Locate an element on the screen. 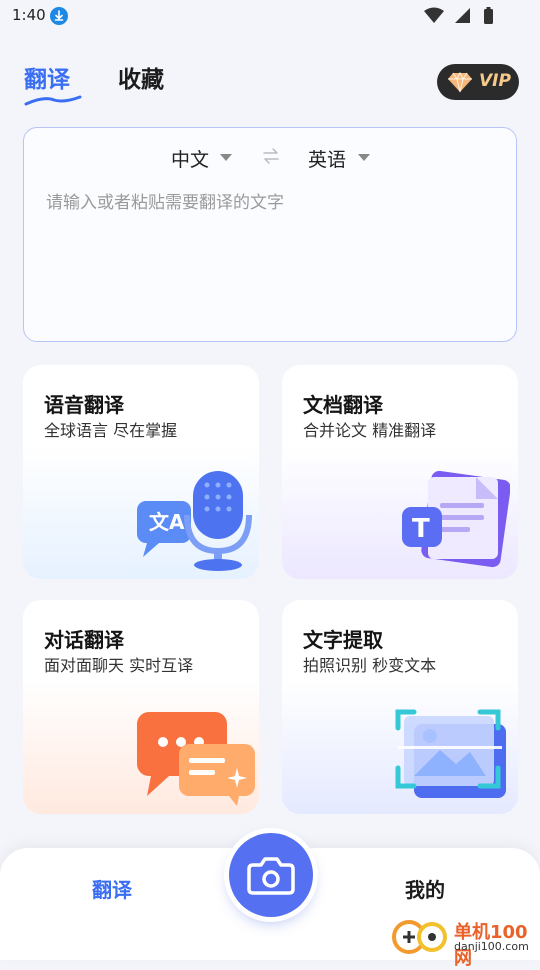 The image size is (540, 970). document-icon: T is located at coordinates (456, 519).